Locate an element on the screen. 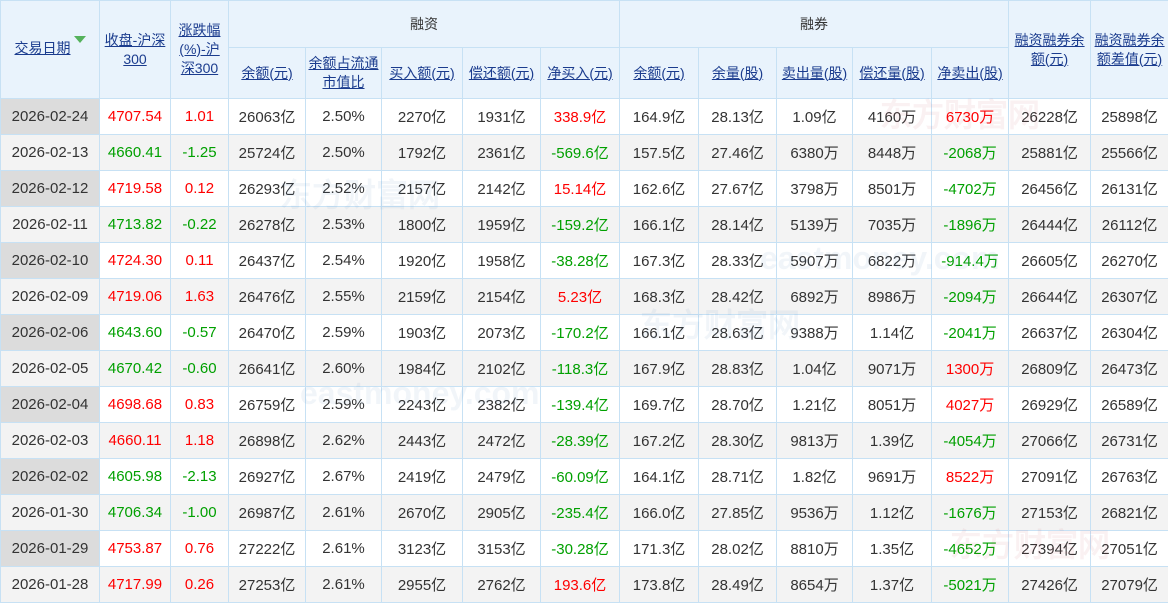  cell-sec-volume: 27.85亿 is located at coordinates (738, 512).